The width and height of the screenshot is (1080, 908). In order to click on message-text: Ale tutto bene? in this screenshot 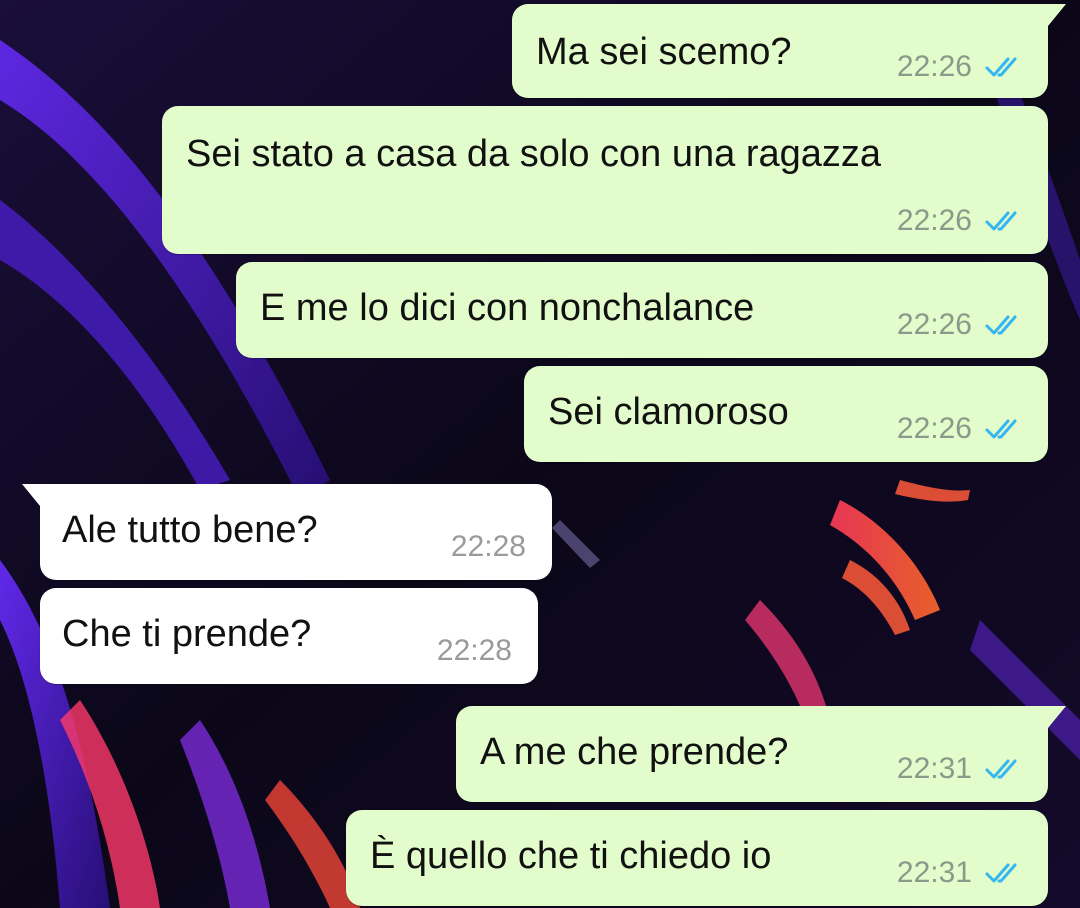, I will do `click(190, 530)`.